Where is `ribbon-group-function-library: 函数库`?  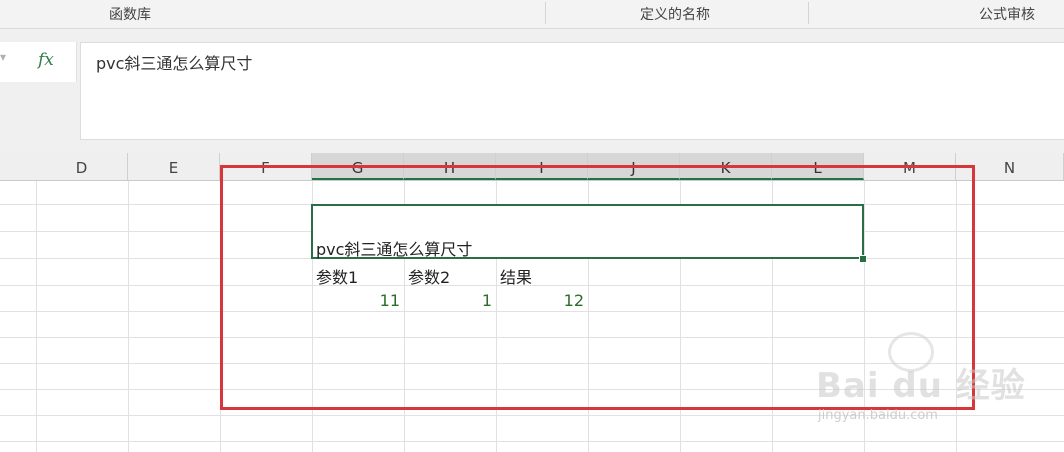 ribbon-group-function-library: 函数库 is located at coordinates (130, 14).